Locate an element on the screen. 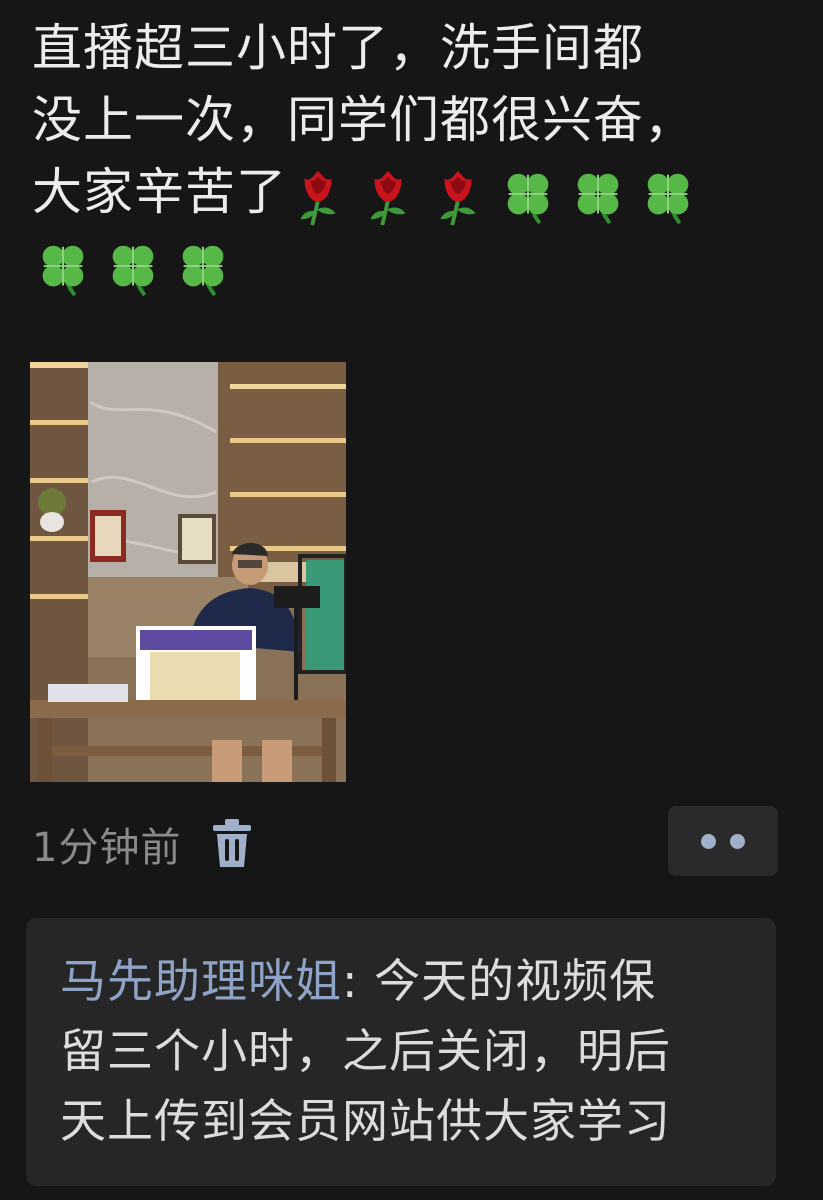 Image resolution: width=823 pixels, height=1200 pixels. post-text-line-3-words: 大家辛苦了 is located at coordinates (159, 192).